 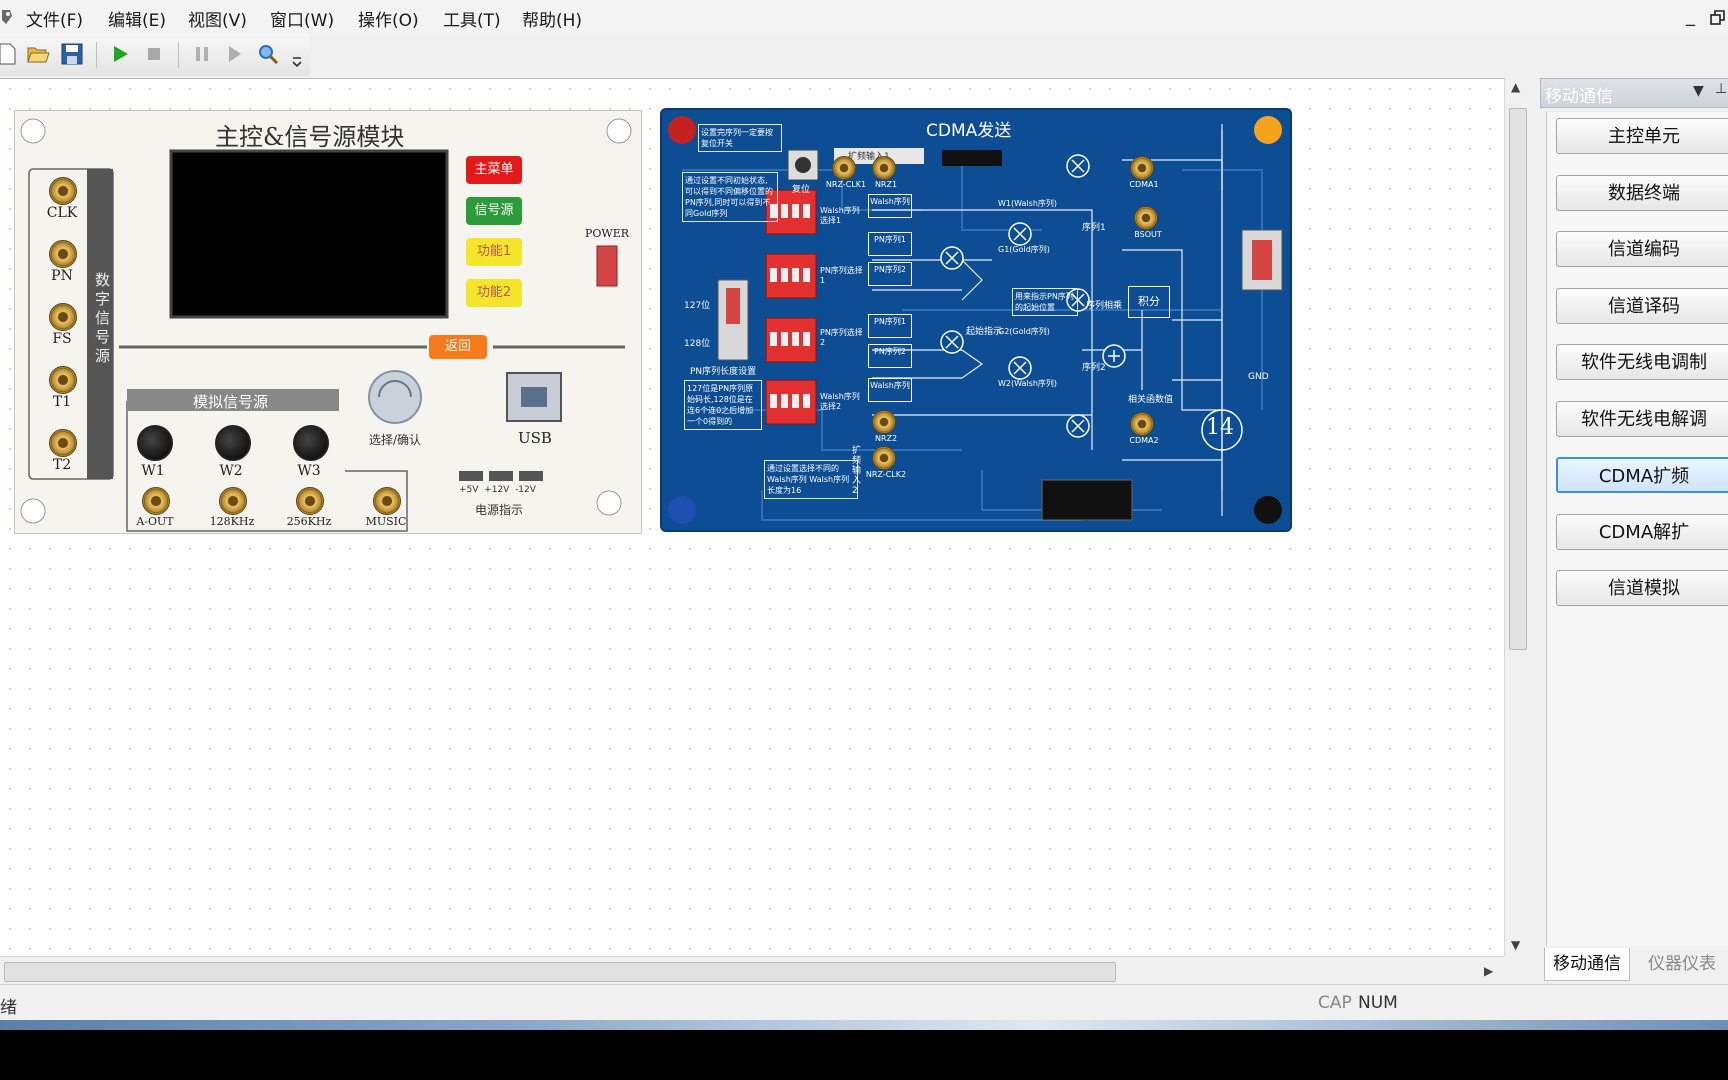 I want to click on function1-button: 功能1, so click(x=494, y=252).